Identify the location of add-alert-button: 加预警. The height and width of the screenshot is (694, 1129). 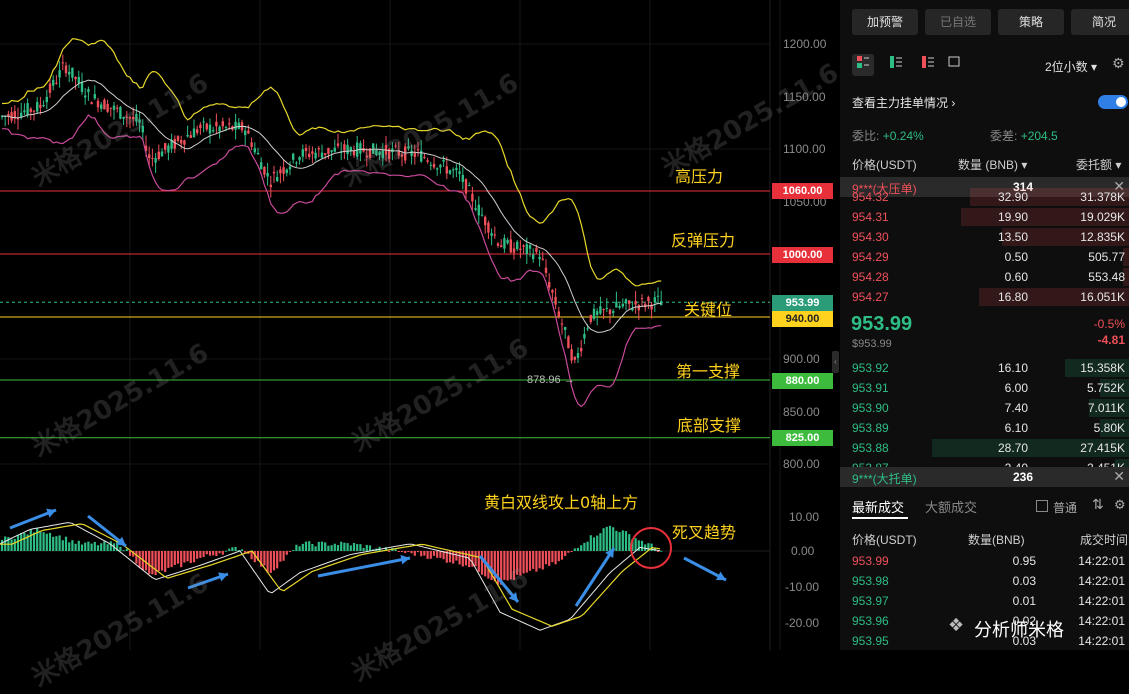
(885, 22).